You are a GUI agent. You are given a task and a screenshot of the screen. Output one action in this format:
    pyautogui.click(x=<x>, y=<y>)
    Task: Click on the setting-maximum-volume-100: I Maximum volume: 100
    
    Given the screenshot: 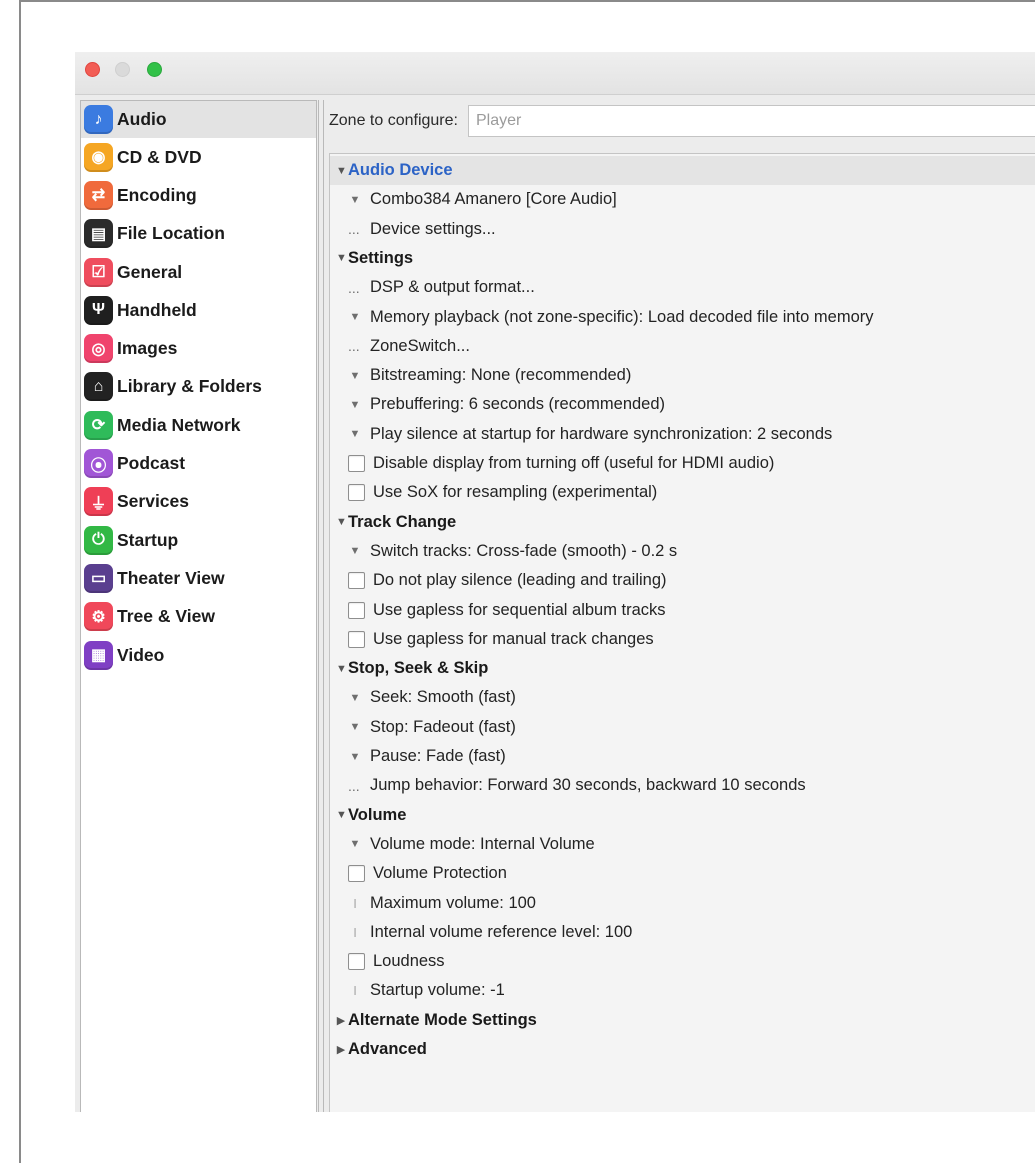 What is the action you would take?
    pyautogui.click(x=682, y=903)
    